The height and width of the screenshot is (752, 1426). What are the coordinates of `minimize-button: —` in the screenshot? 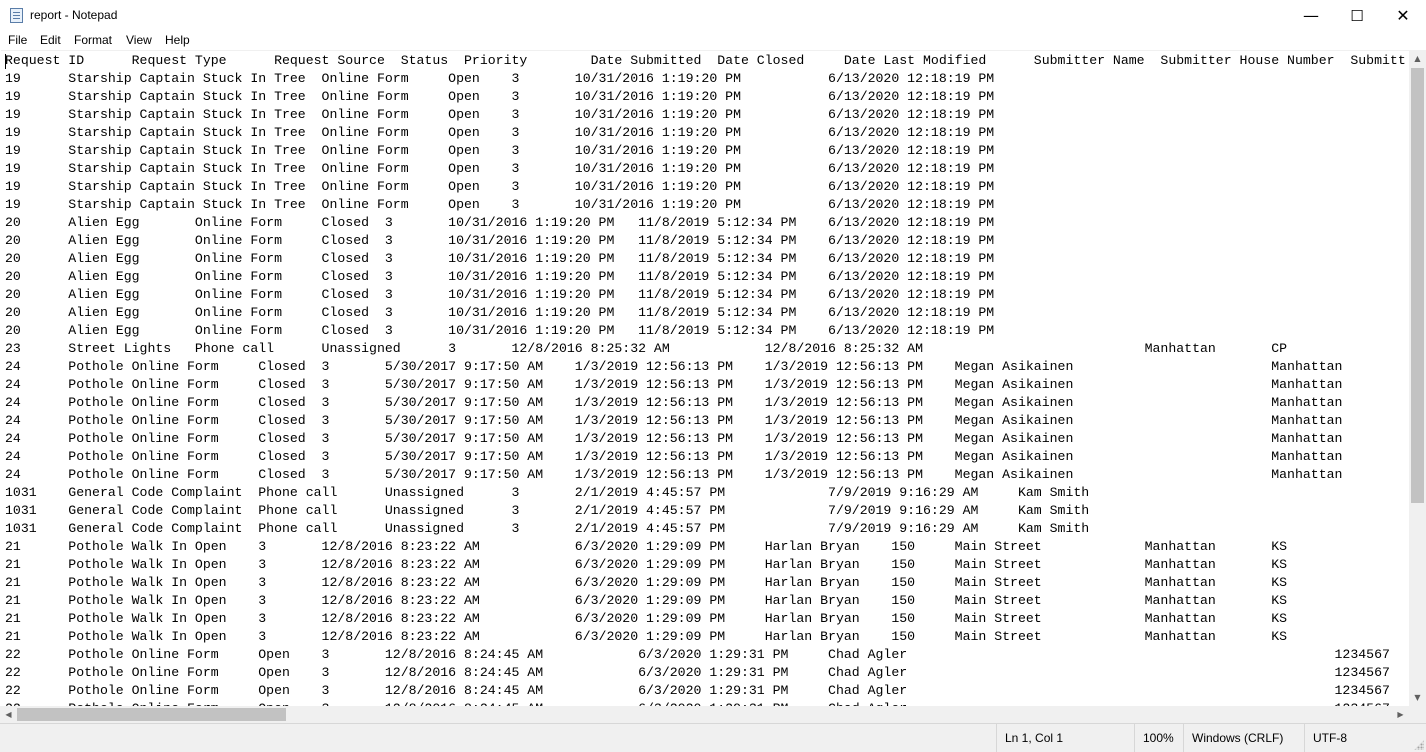 It's located at (1311, 15).